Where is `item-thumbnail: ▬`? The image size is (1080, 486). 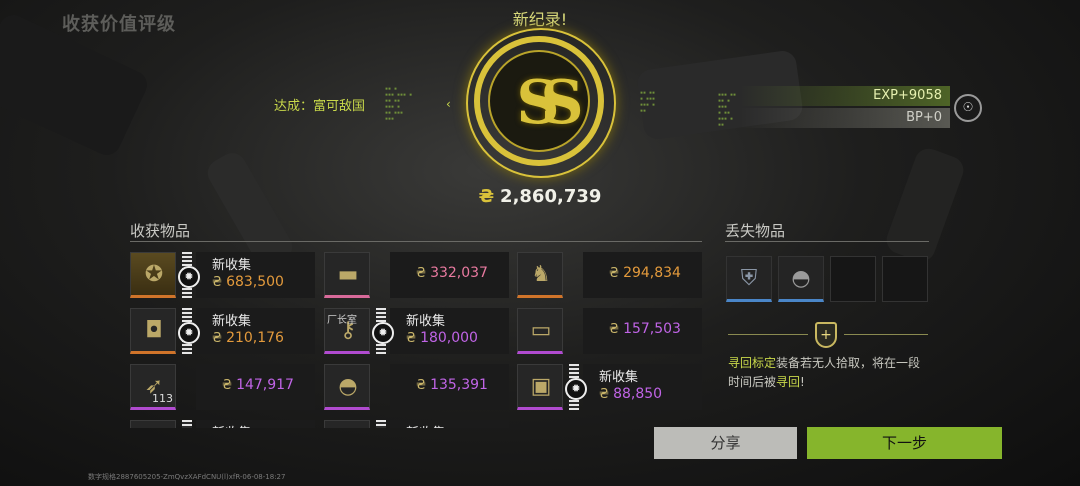
item-thumbnail: ▬ is located at coordinates (347, 275).